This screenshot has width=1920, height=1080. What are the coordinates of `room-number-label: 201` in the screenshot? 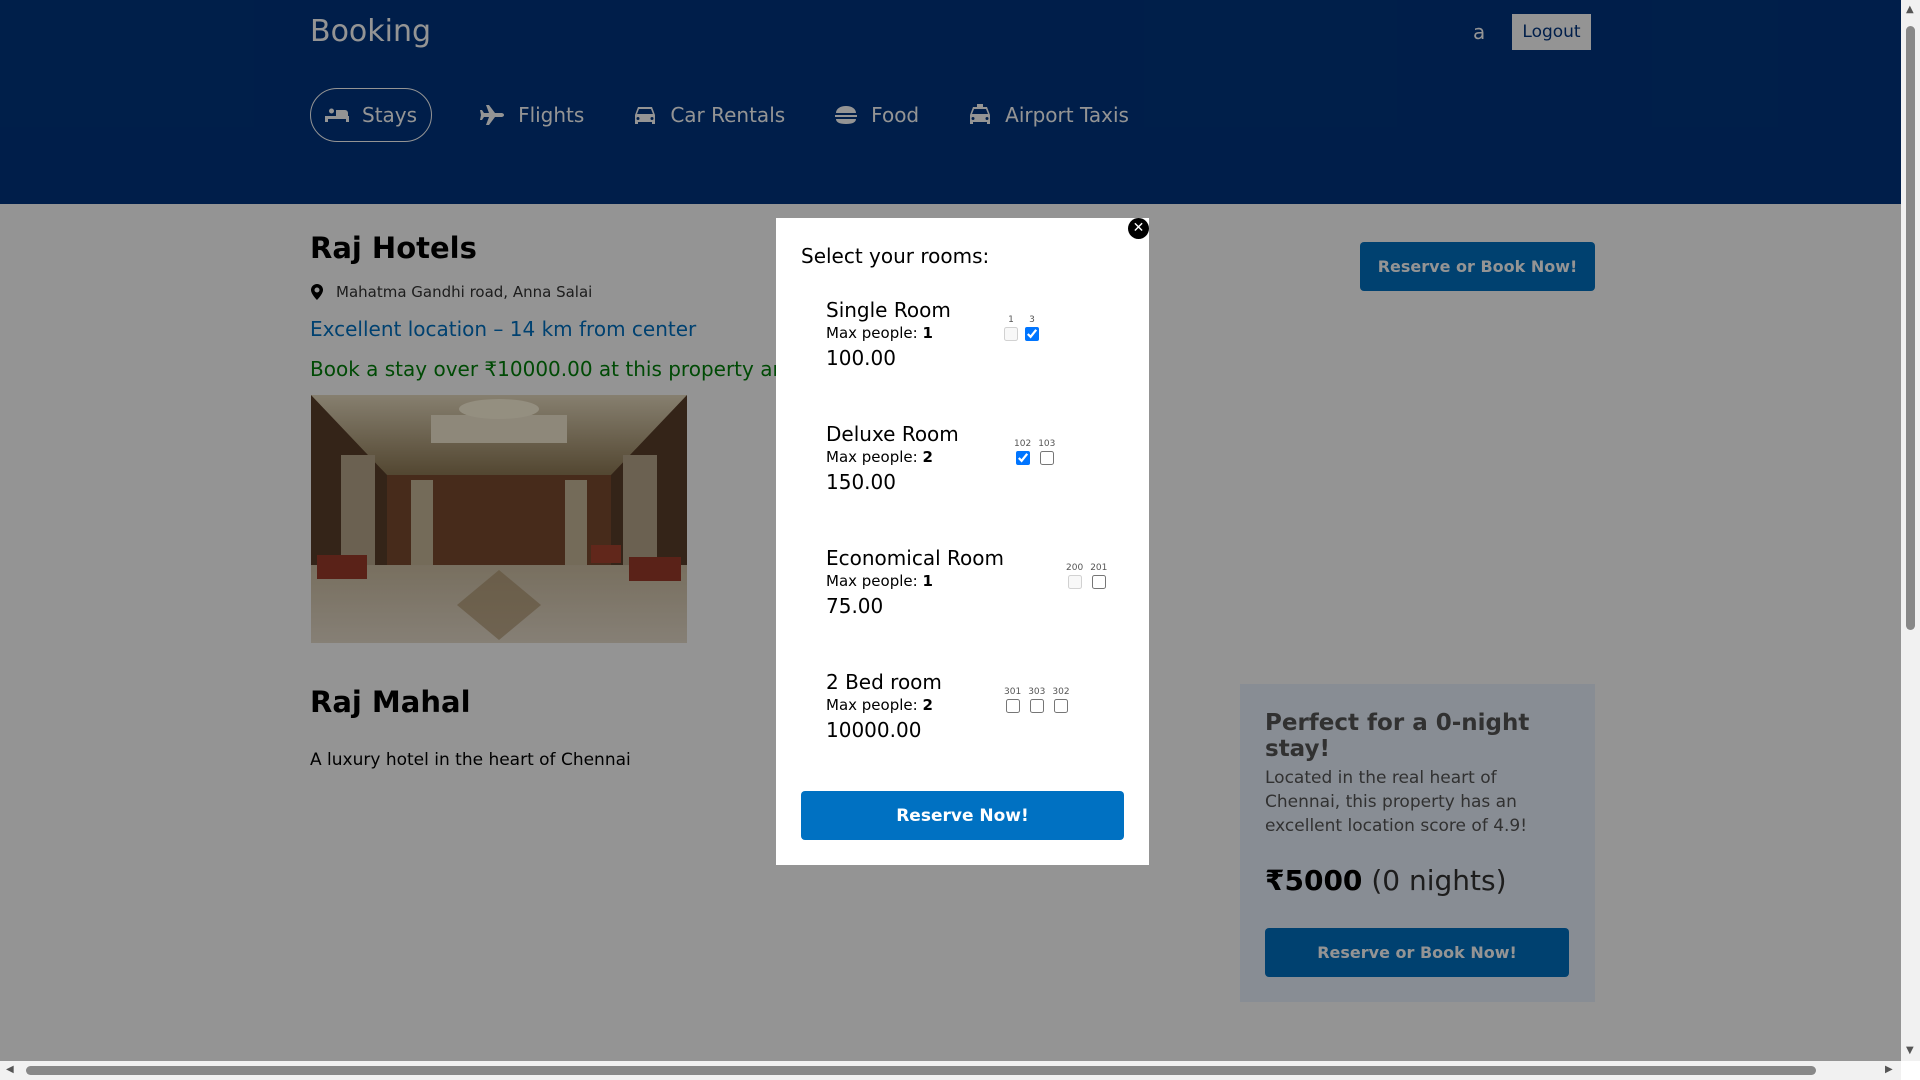 It's located at (1099, 568).